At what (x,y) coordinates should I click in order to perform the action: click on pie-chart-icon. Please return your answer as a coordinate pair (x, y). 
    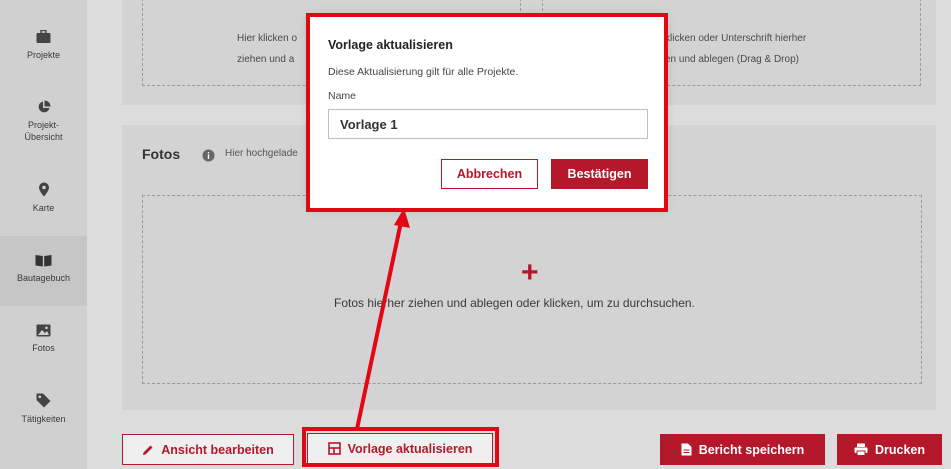
    Looking at the image, I should click on (44, 106).